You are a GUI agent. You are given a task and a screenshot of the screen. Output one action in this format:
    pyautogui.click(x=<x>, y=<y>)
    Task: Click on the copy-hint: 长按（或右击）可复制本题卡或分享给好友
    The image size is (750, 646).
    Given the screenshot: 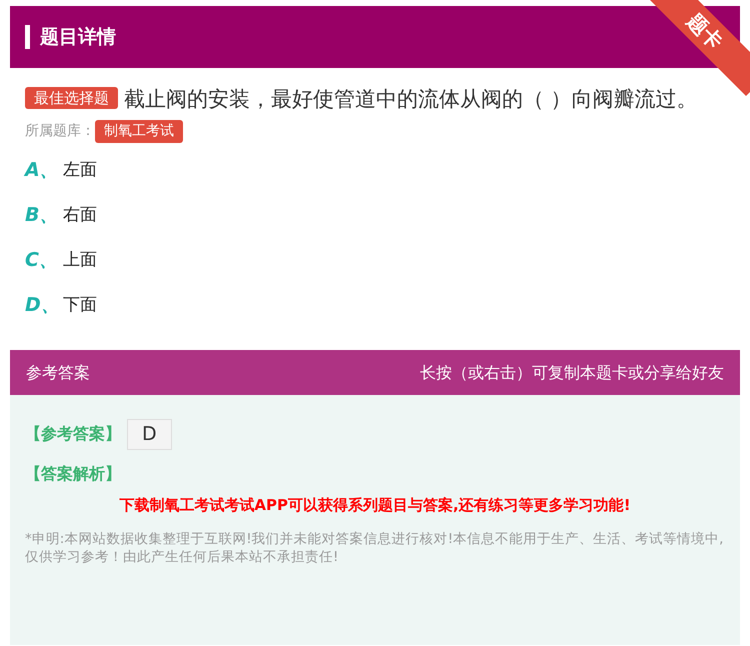 What is the action you would take?
    pyautogui.click(x=572, y=373)
    